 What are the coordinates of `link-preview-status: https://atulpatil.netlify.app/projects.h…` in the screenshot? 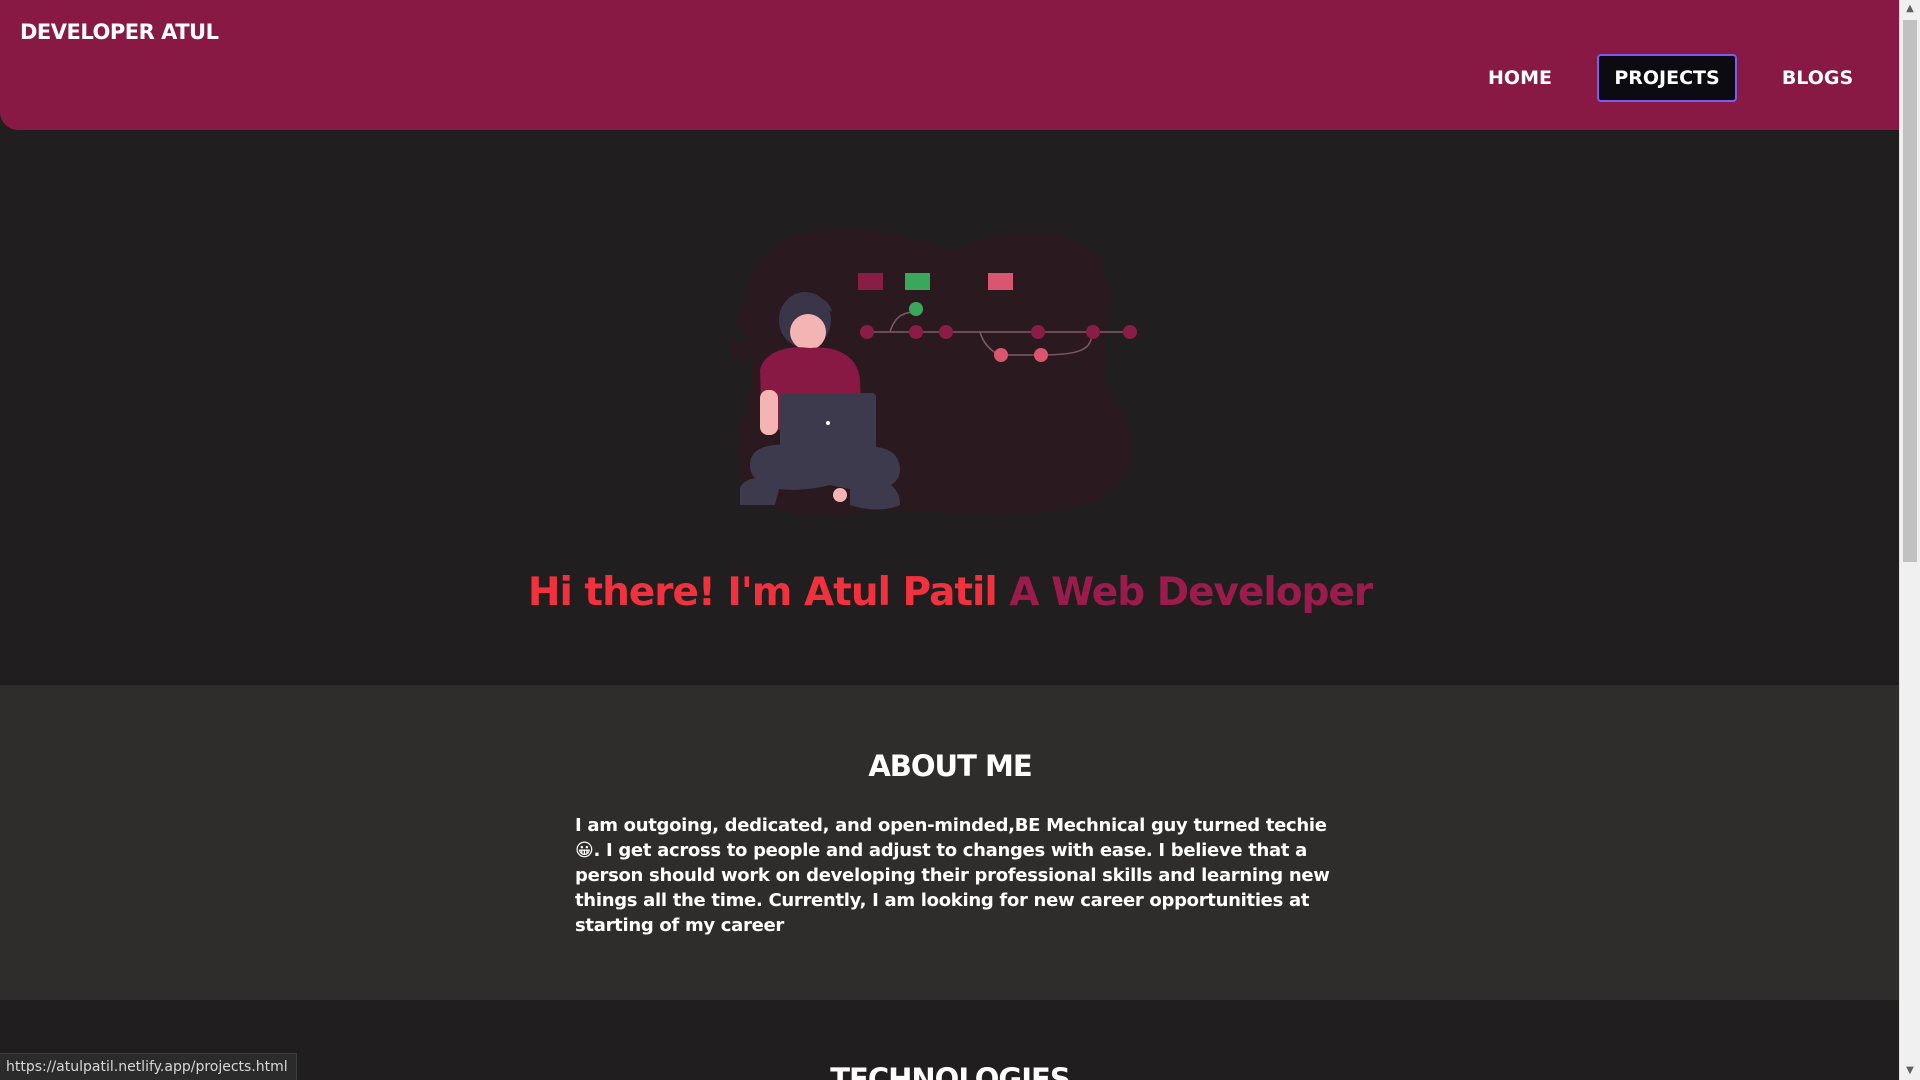 It's located at (148, 1066).